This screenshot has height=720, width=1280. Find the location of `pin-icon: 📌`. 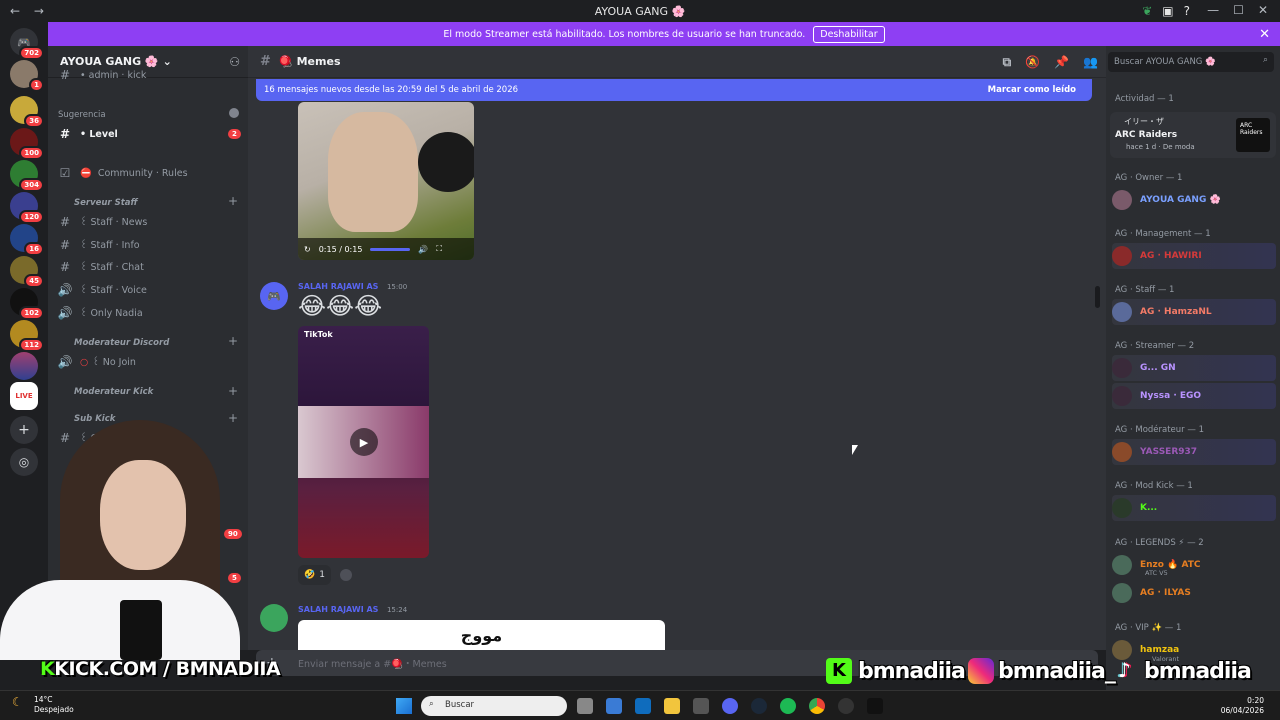

pin-icon: 📌 is located at coordinates (1061, 62).